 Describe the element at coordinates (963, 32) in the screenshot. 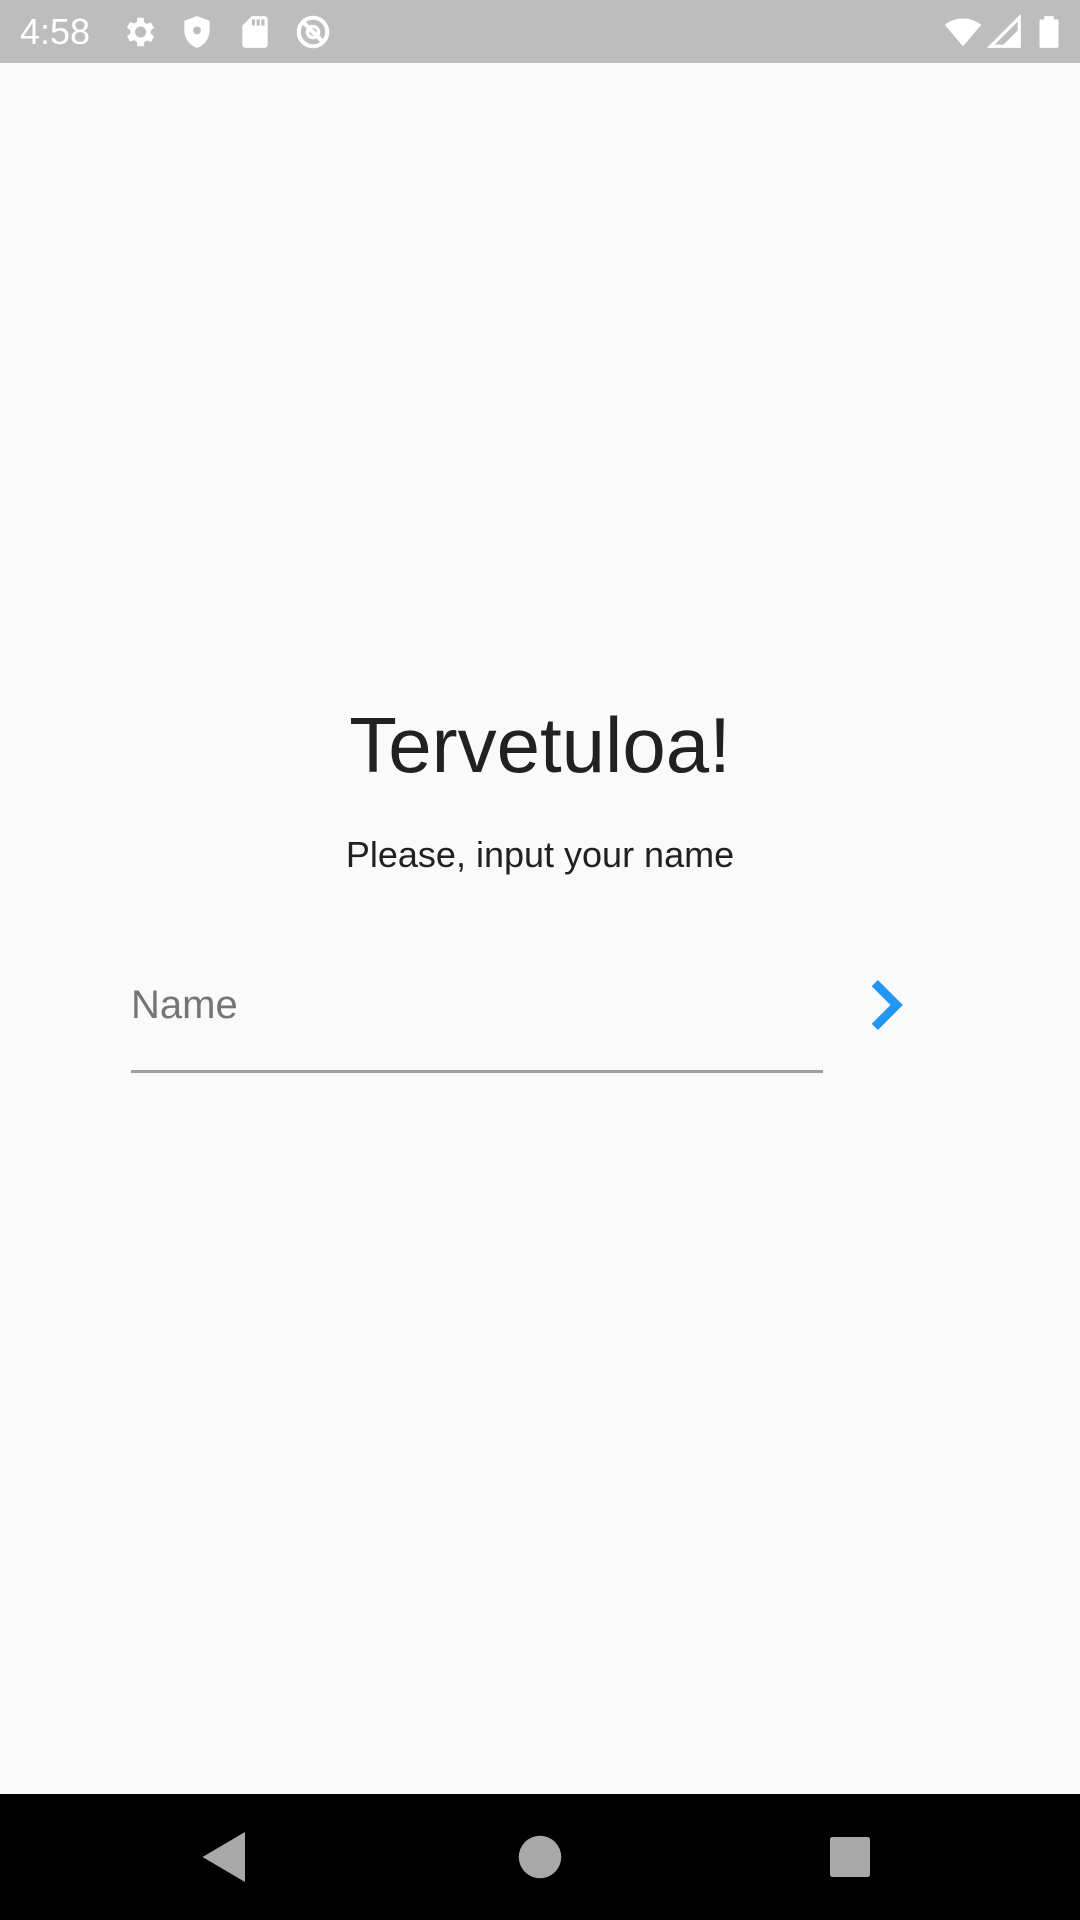

I see `wifi-icon` at that location.